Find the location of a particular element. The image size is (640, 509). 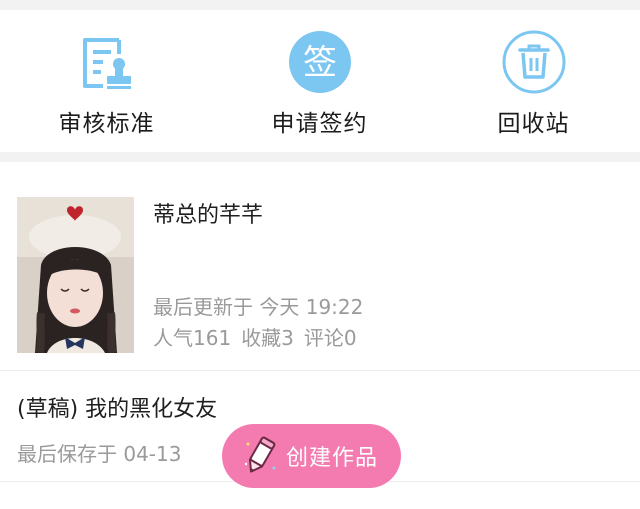

section-spacer is located at coordinates (320, 157).